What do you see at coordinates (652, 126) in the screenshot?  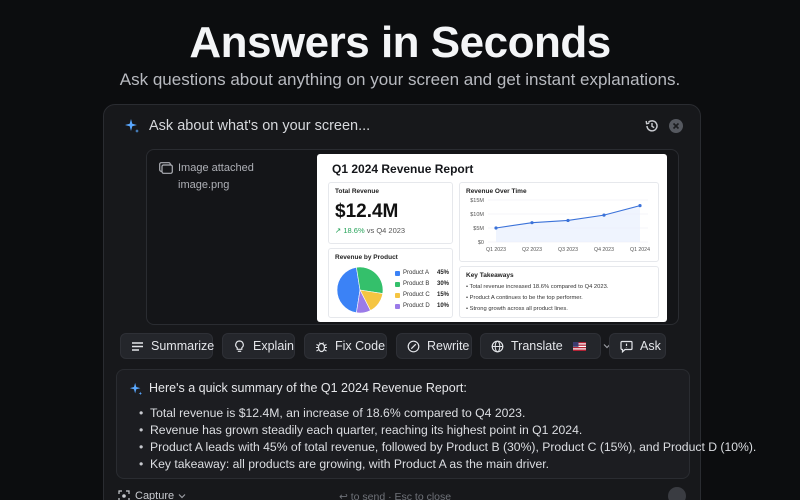 I see `history-icon` at bounding box center [652, 126].